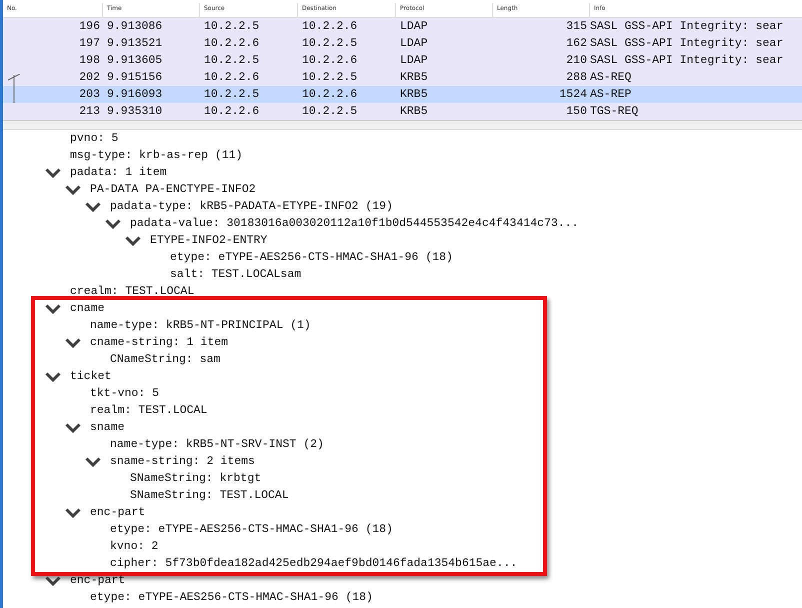 The image size is (802, 608). What do you see at coordinates (94, 138) in the screenshot?
I see `tree-item-label: pvno: 5` at bounding box center [94, 138].